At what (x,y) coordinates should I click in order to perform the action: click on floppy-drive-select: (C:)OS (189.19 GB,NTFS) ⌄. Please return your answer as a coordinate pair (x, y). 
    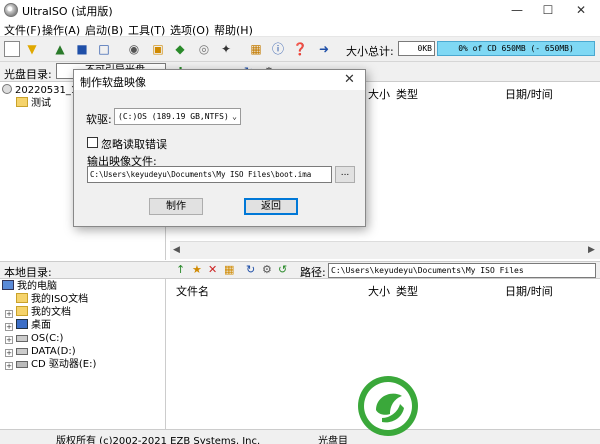
    Looking at the image, I should click on (177, 116).